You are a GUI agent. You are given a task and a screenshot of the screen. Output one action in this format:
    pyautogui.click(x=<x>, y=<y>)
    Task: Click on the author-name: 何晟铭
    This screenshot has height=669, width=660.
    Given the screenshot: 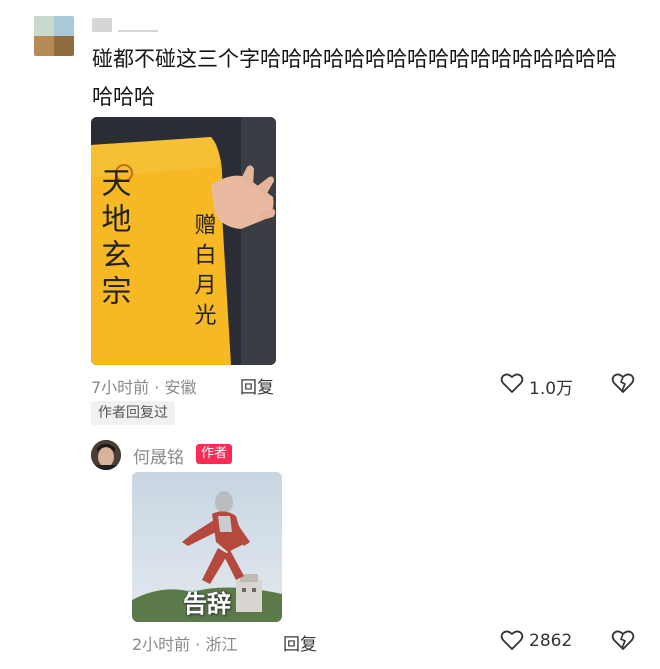 What is the action you would take?
    pyautogui.click(x=158, y=455)
    